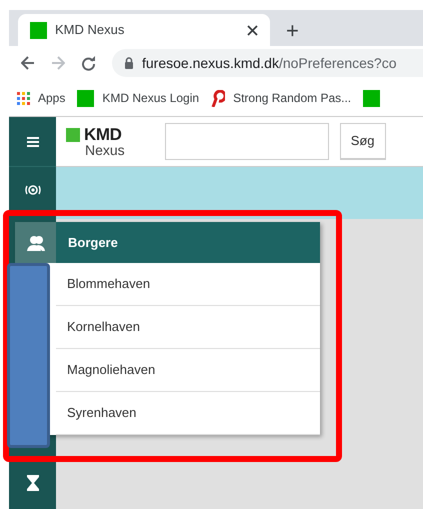  Describe the element at coordinates (252, 30) in the screenshot. I see `close-icon` at that location.